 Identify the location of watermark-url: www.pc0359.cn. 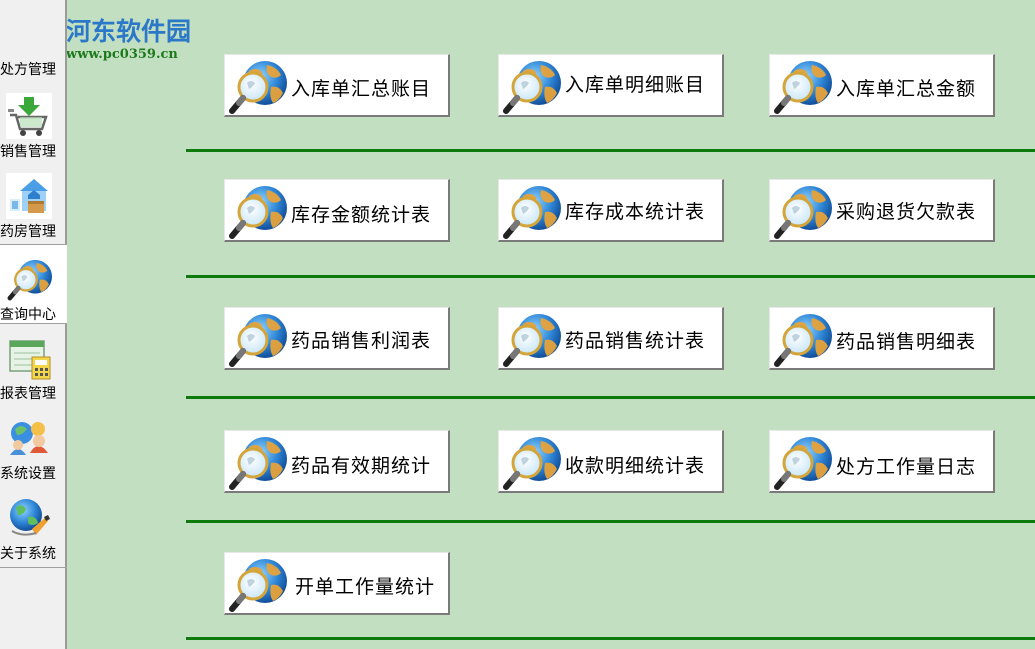
(122, 54).